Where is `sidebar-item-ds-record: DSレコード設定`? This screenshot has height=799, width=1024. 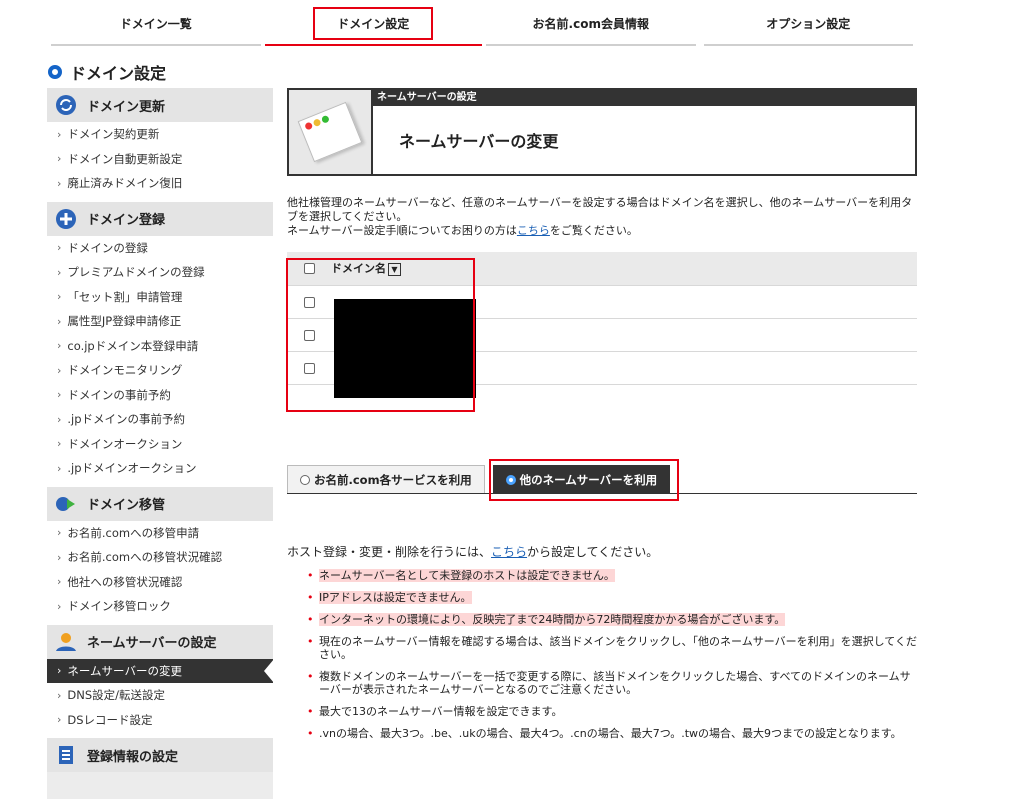
sidebar-item-ds-record: DSレコード設定 is located at coordinates (160, 719).